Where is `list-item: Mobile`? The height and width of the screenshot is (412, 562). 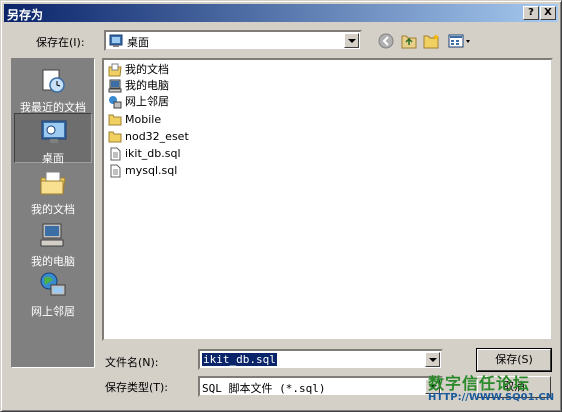
list-item: Mobile is located at coordinates (133, 120).